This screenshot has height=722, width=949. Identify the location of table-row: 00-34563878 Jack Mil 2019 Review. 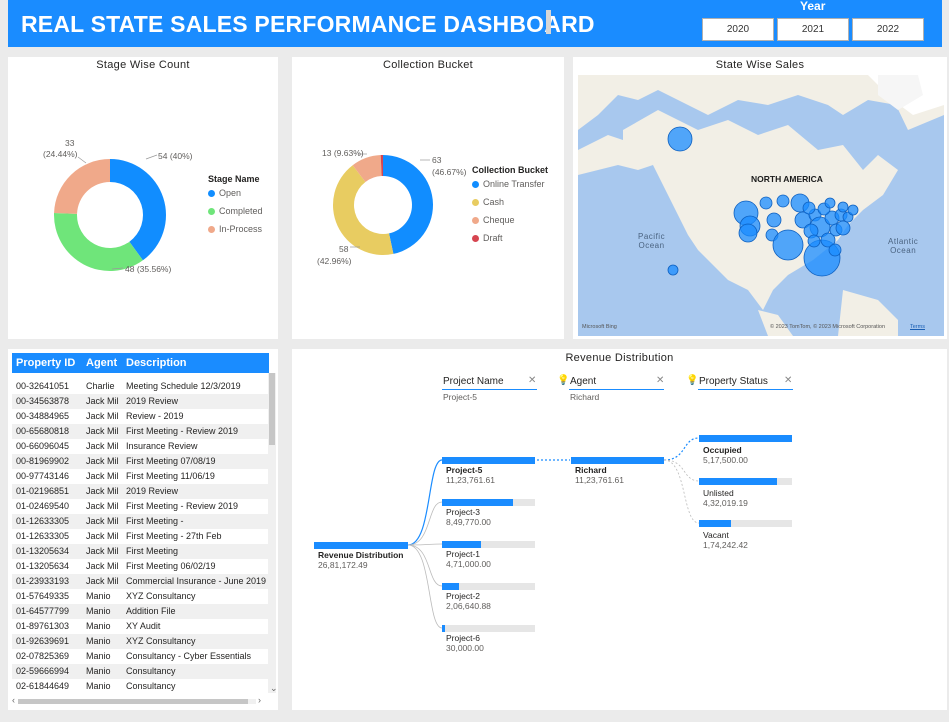
(140, 401).